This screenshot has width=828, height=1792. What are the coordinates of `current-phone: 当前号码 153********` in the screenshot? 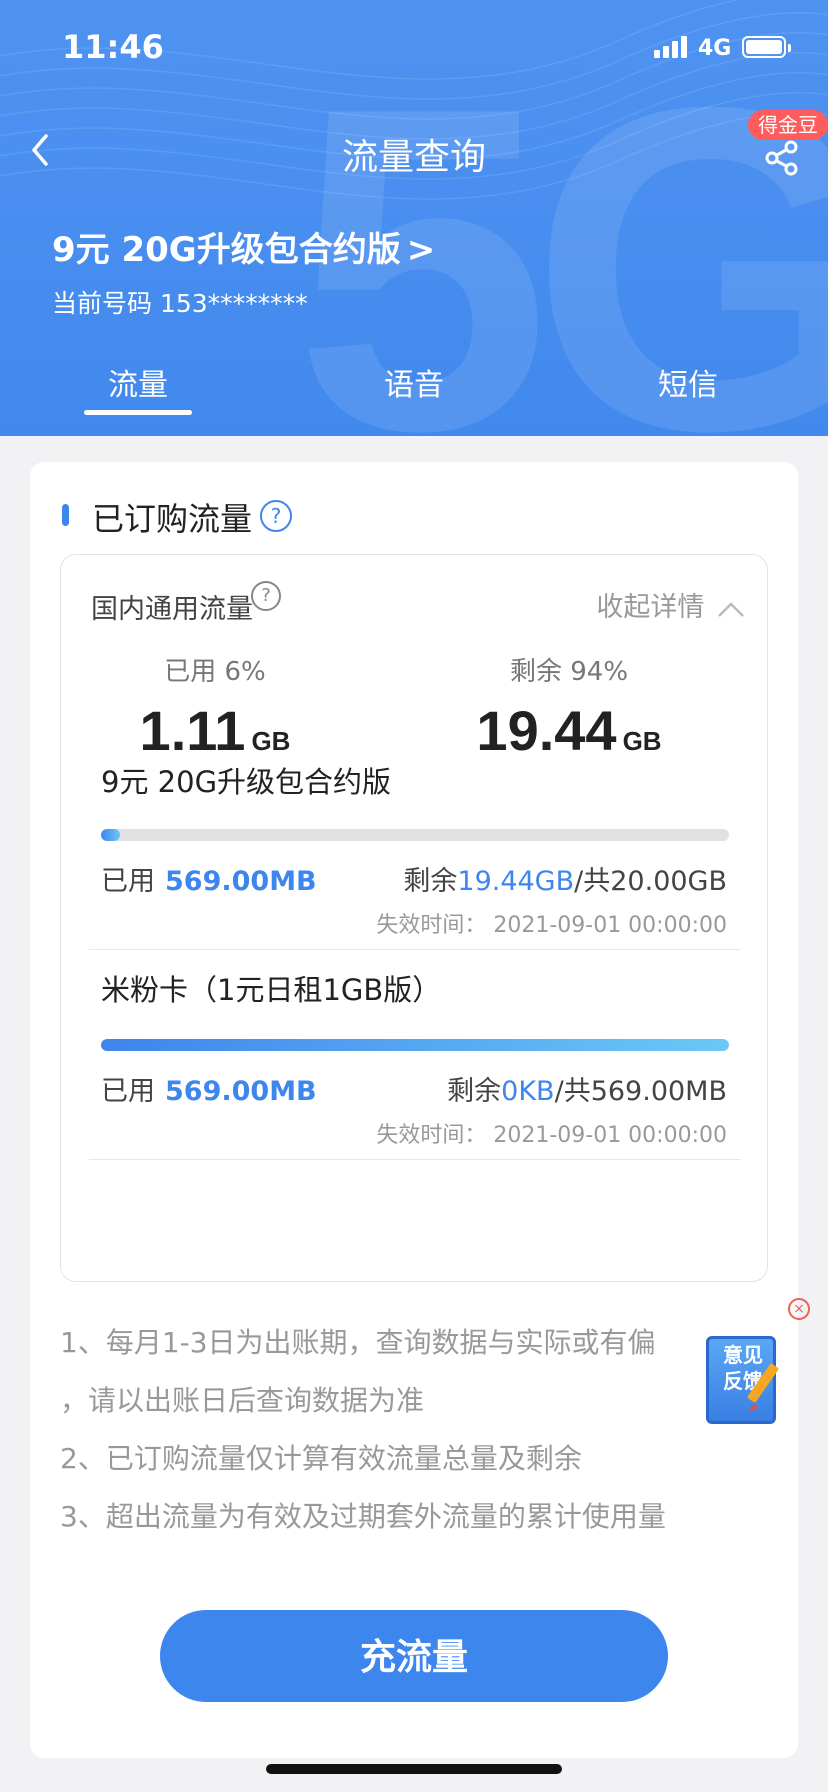 It's located at (180, 302).